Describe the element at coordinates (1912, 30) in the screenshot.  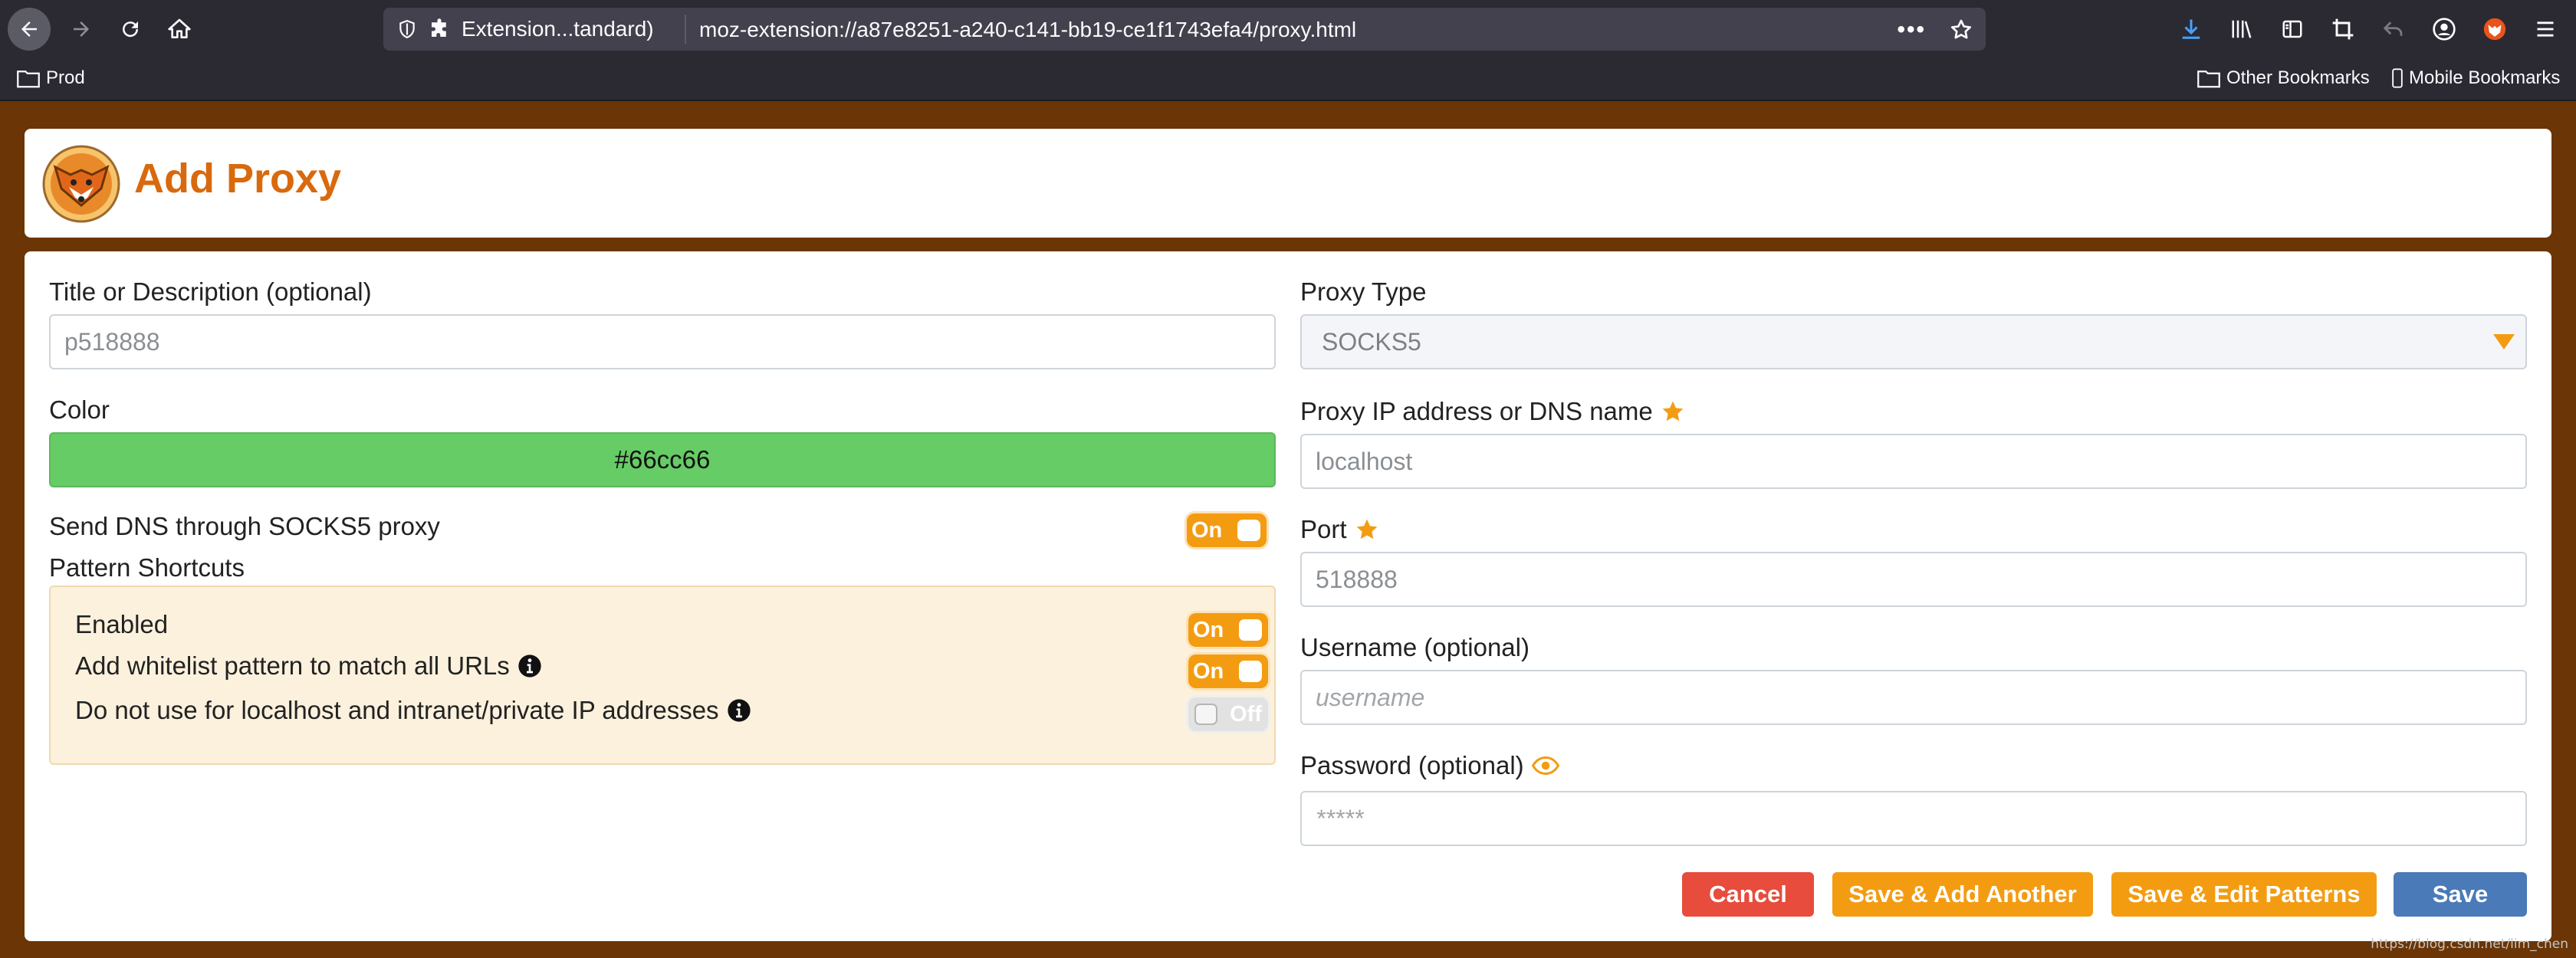
I see `page-actions-icon: •••` at that location.